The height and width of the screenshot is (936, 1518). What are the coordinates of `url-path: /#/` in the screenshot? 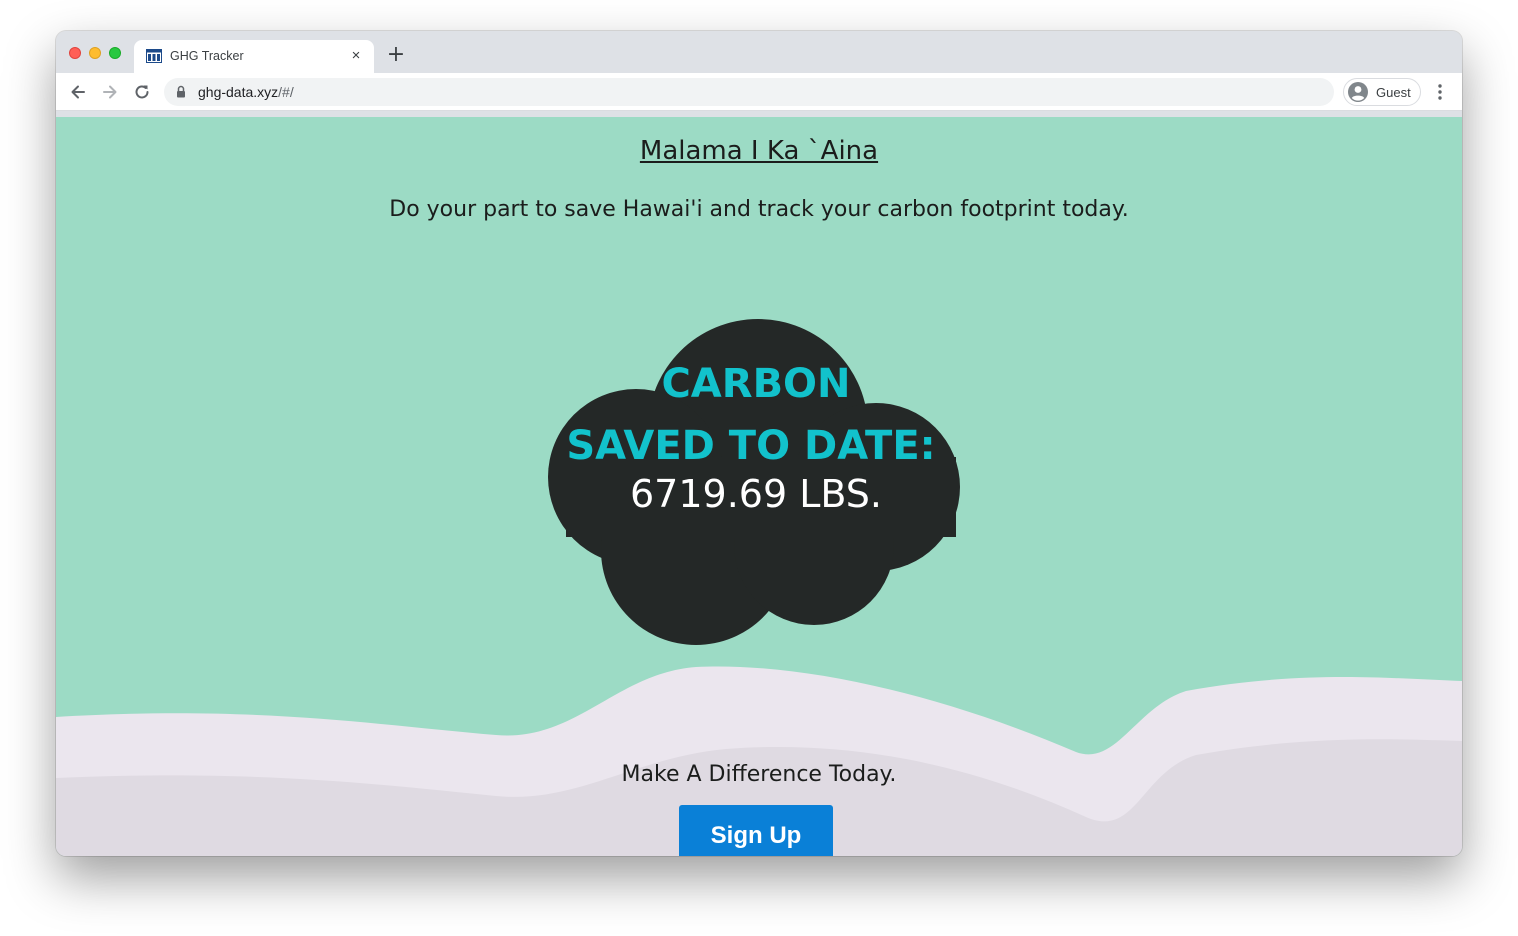 It's located at (286, 92).